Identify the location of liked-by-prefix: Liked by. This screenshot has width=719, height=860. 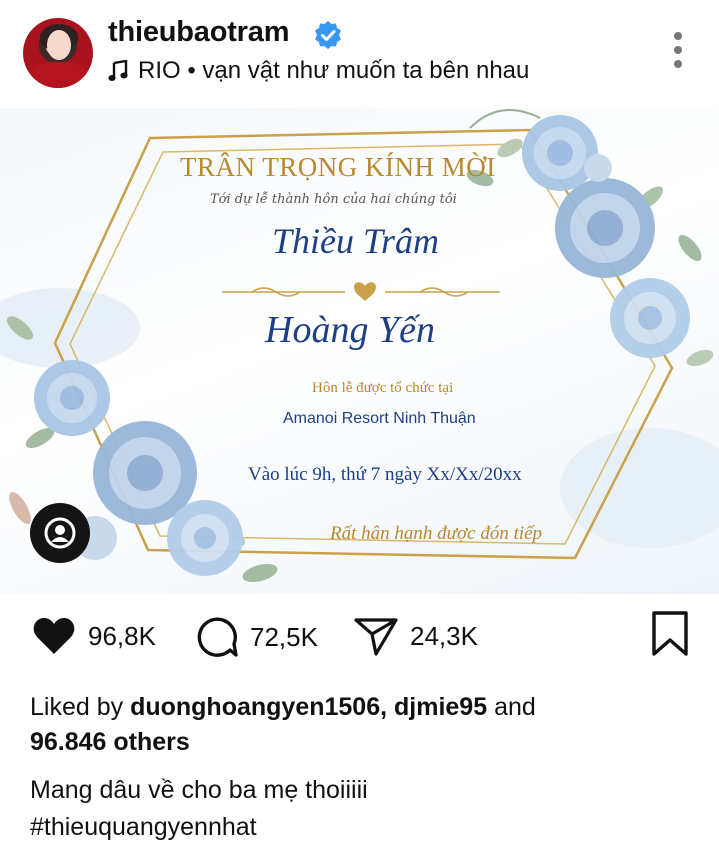
(77, 707).